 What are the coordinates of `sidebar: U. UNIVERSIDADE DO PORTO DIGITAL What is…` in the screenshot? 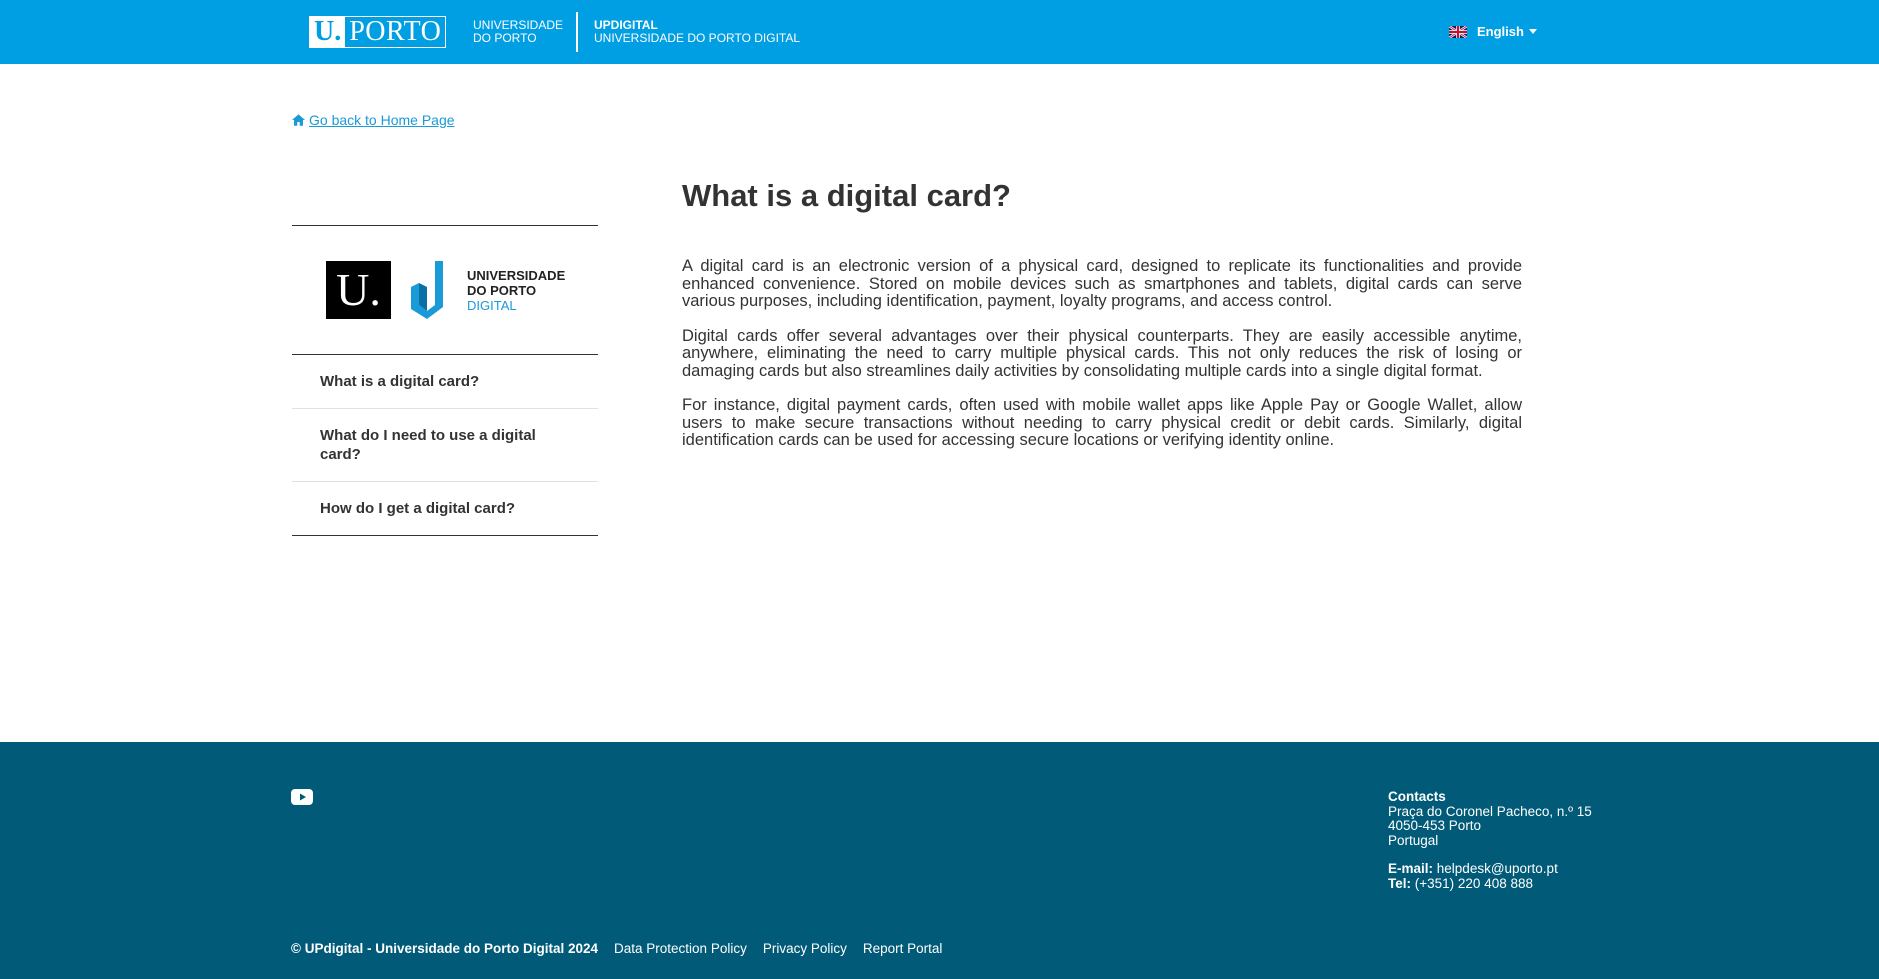 It's located at (445, 380).